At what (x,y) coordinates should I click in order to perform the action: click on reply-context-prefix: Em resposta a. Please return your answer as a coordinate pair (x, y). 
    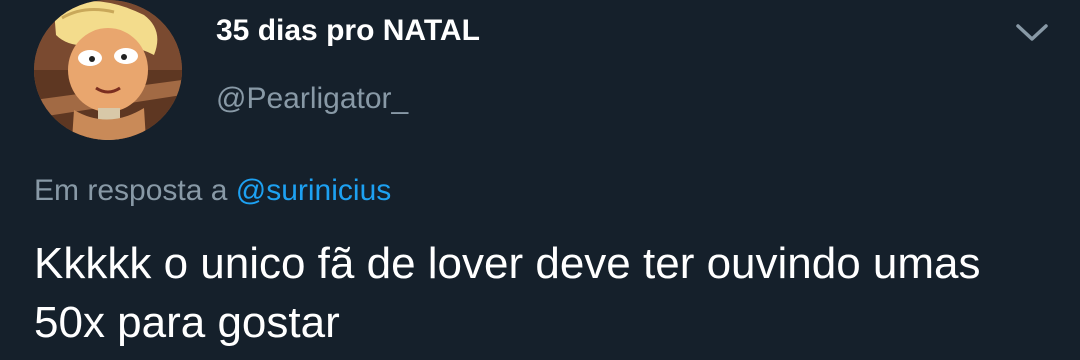
    Looking at the image, I should click on (131, 190).